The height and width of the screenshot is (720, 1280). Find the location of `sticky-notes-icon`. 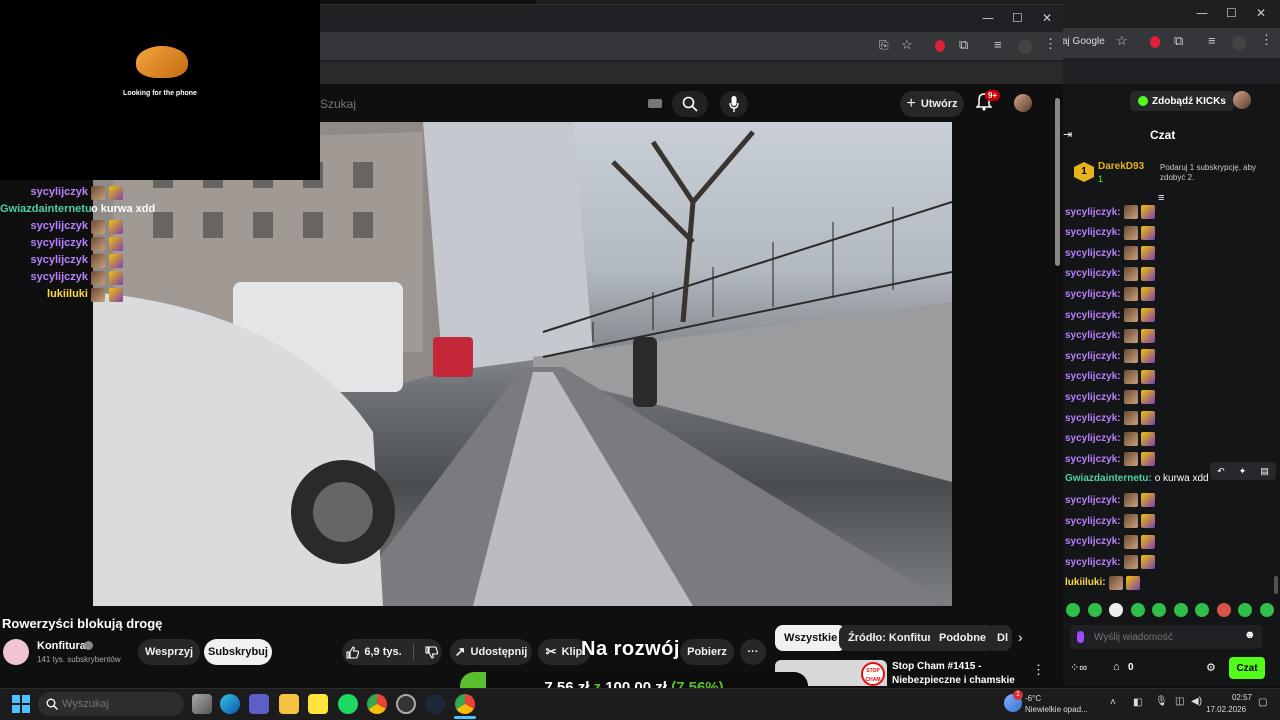

sticky-notes-icon is located at coordinates (318, 704).